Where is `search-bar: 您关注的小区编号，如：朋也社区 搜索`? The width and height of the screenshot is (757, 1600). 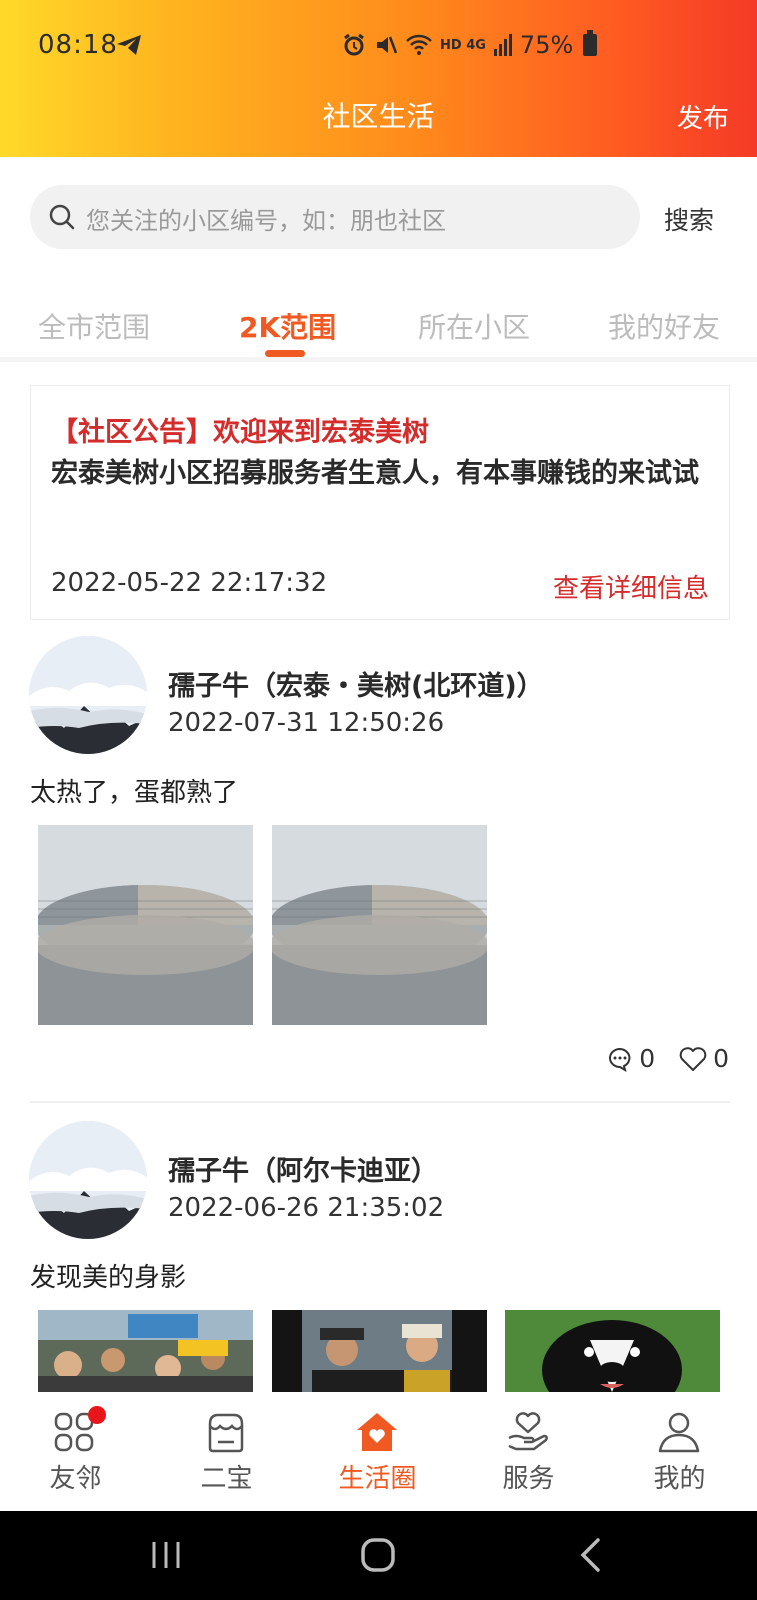
search-bar: 您关注的小区编号，如：朋也社区 搜索 is located at coordinates (378, 219).